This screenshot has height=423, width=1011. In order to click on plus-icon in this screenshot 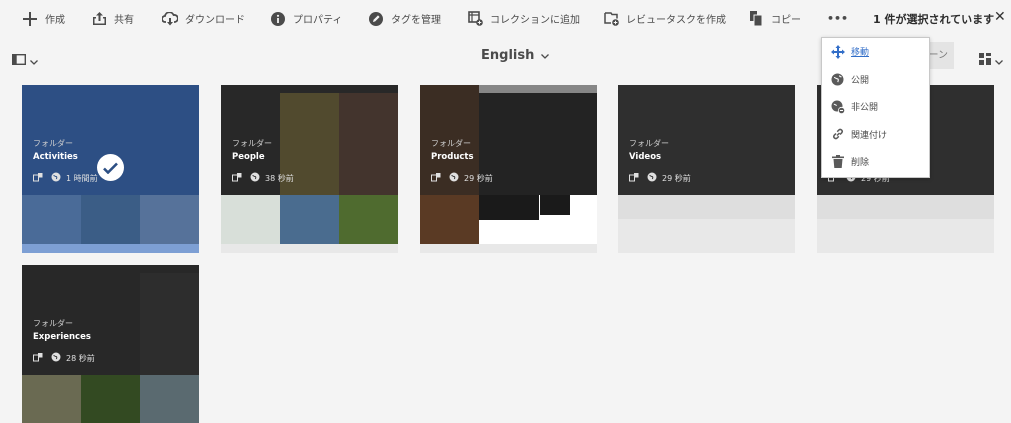, I will do `click(30, 19)`.